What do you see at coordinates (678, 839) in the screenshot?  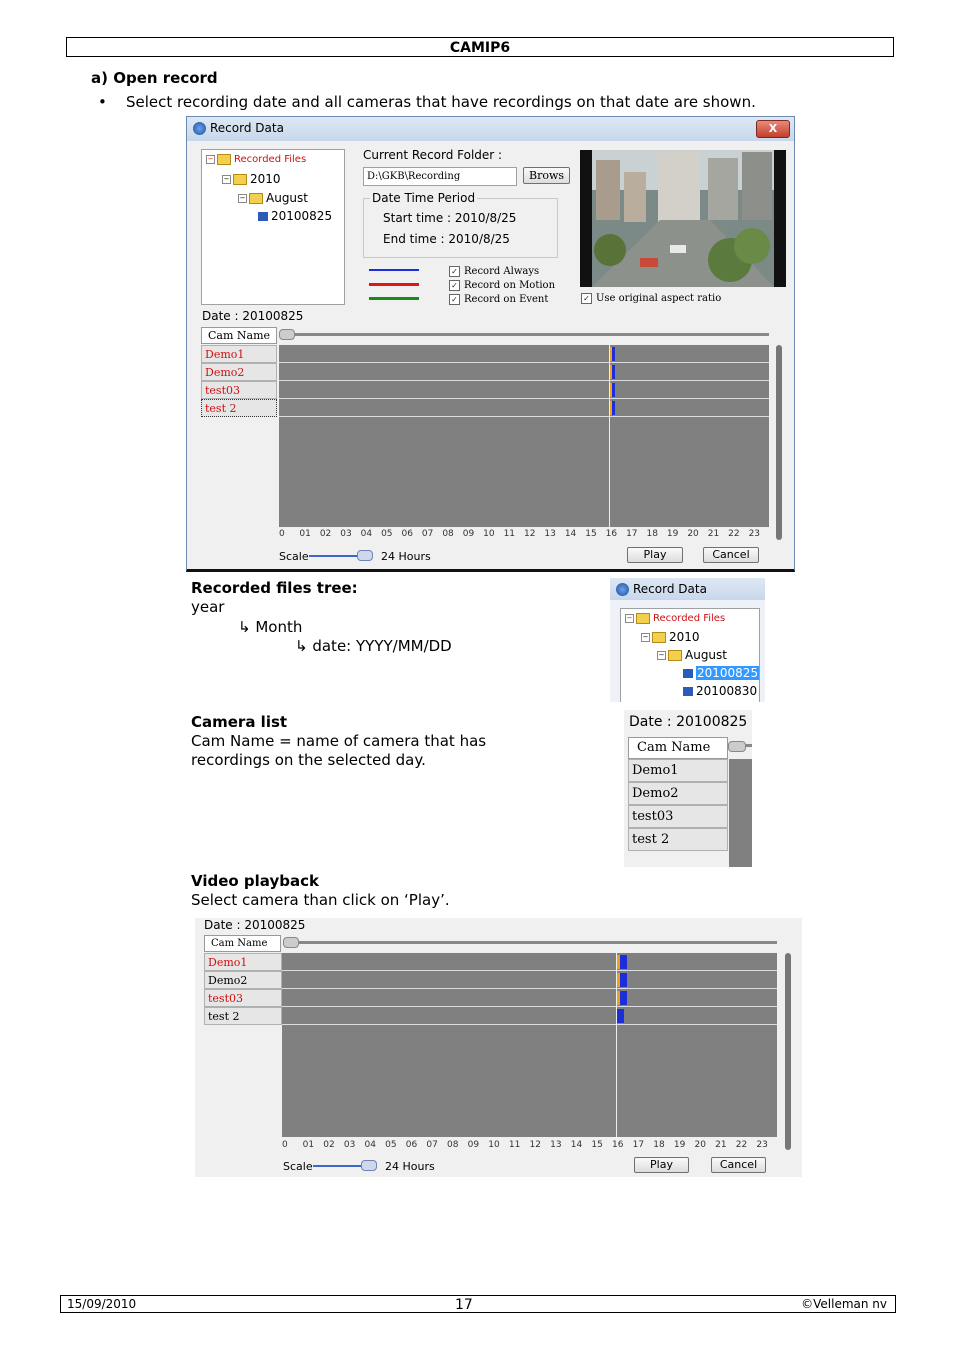 I see `thumb-camera-test2: test 2` at bounding box center [678, 839].